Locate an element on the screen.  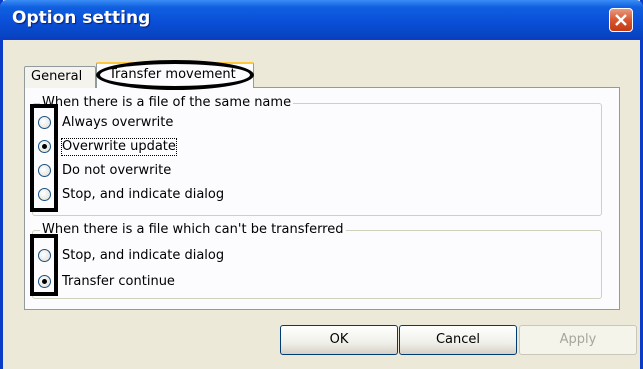
radio-transfer-continue is located at coordinates (44, 281).